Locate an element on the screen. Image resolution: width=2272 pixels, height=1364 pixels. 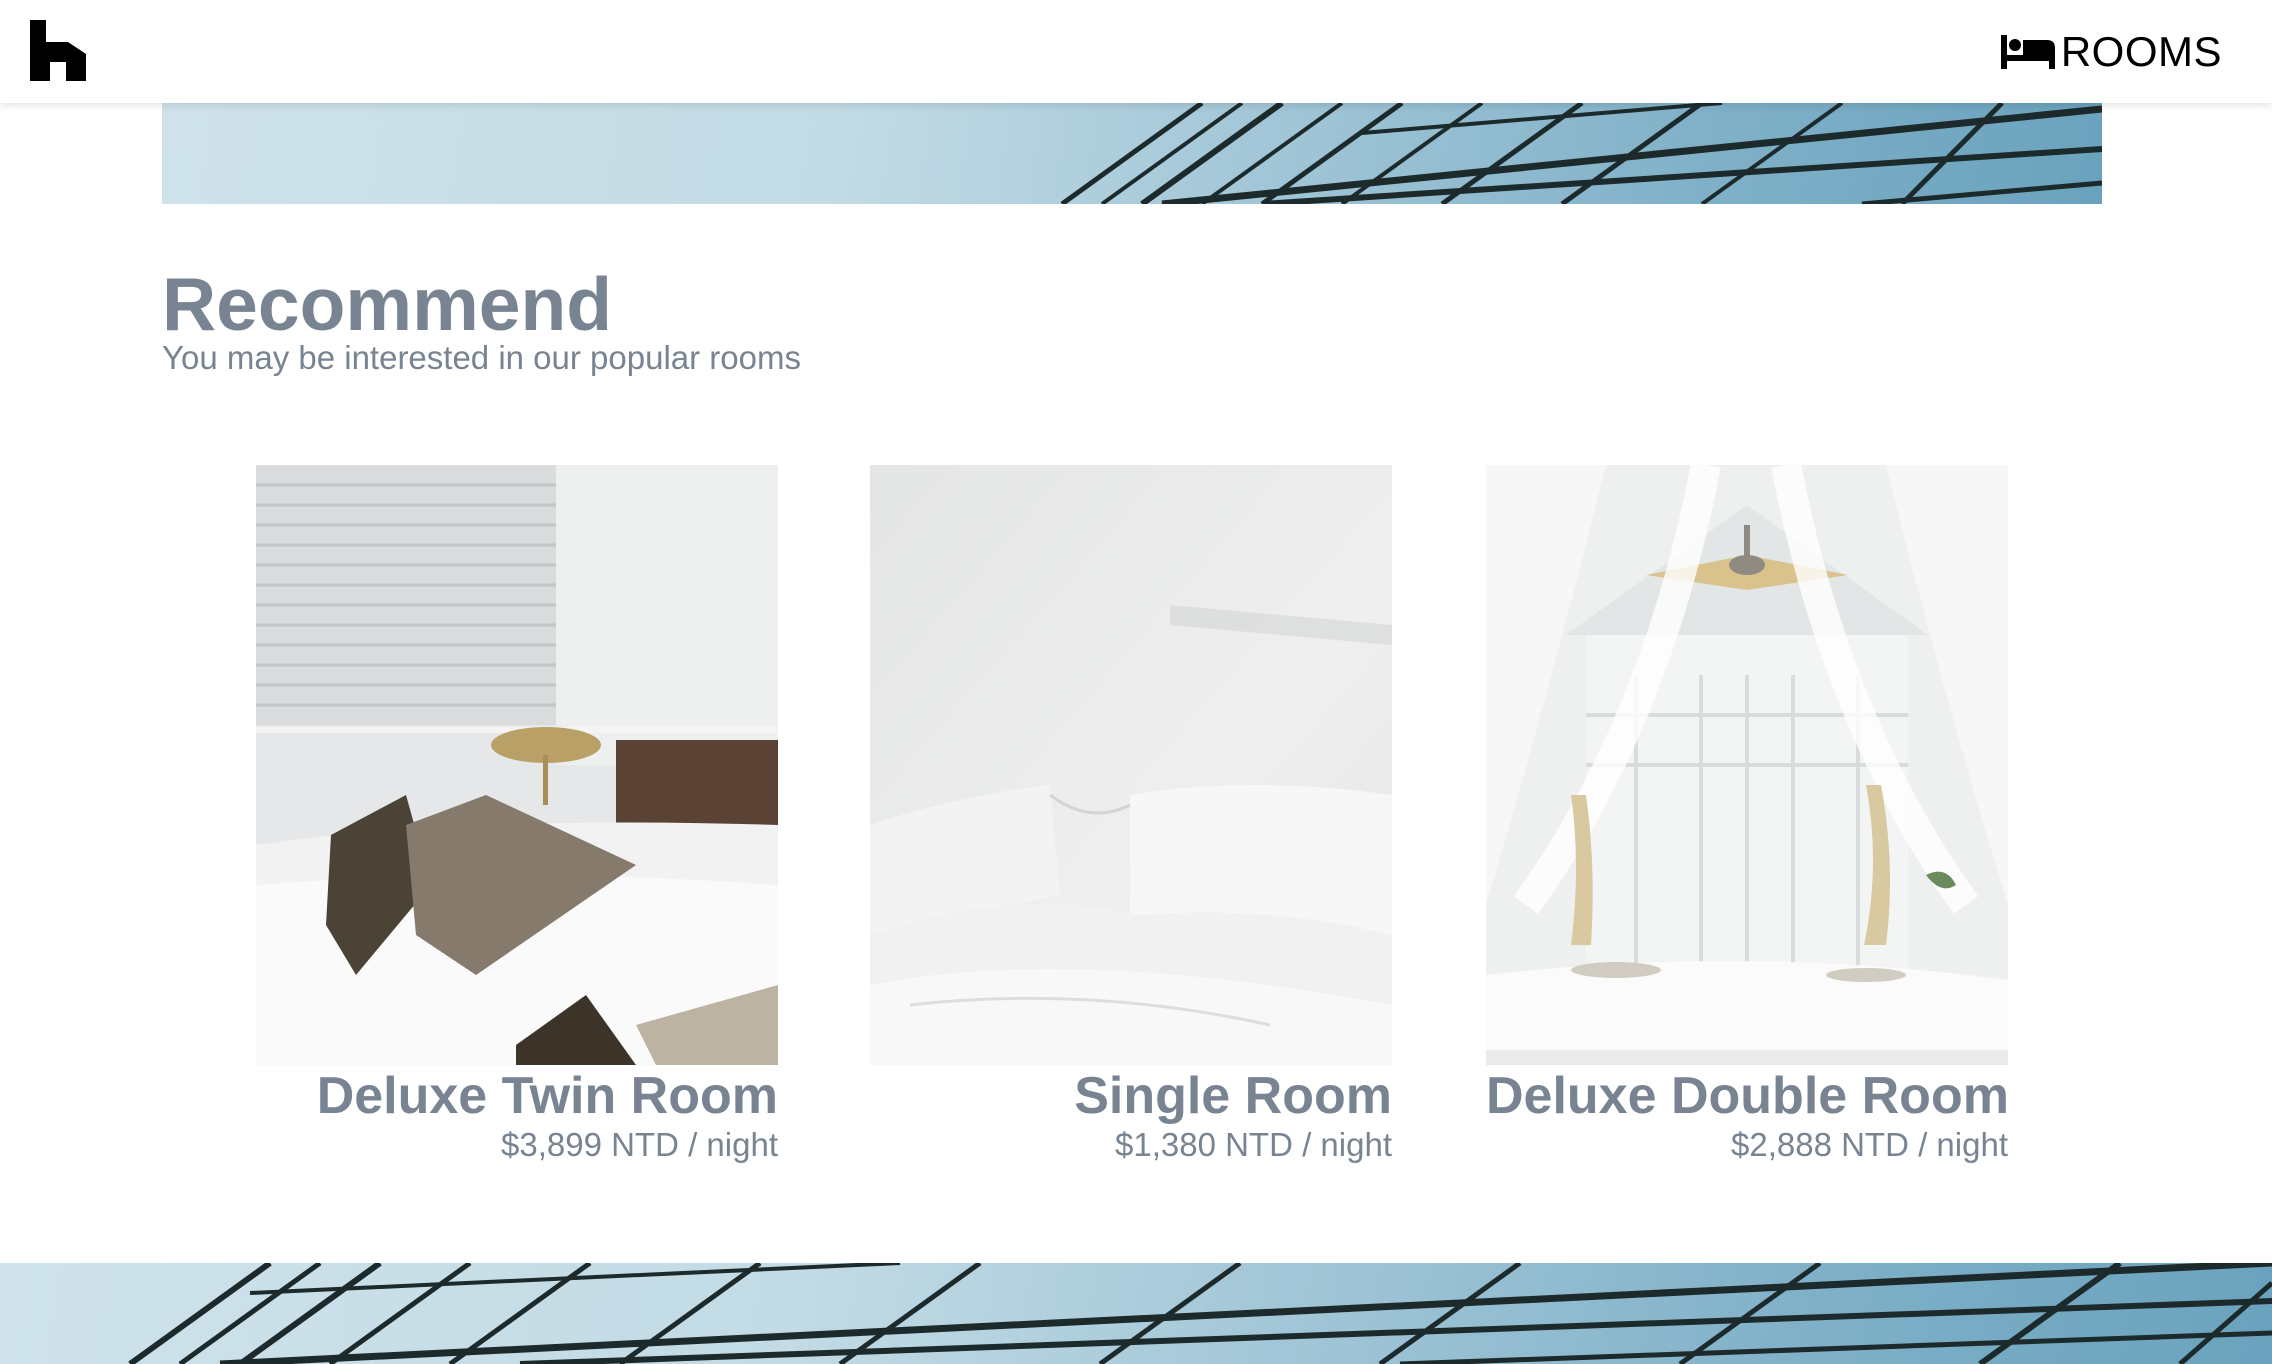
top-navbar: ROOMS is located at coordinates (1136, 51).